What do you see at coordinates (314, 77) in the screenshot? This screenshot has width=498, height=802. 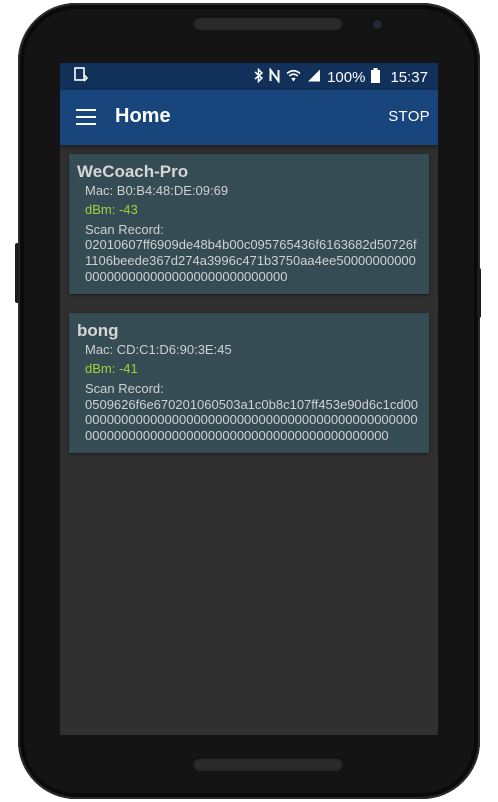 I see `signal-icon` at bounding box center [314, 77].